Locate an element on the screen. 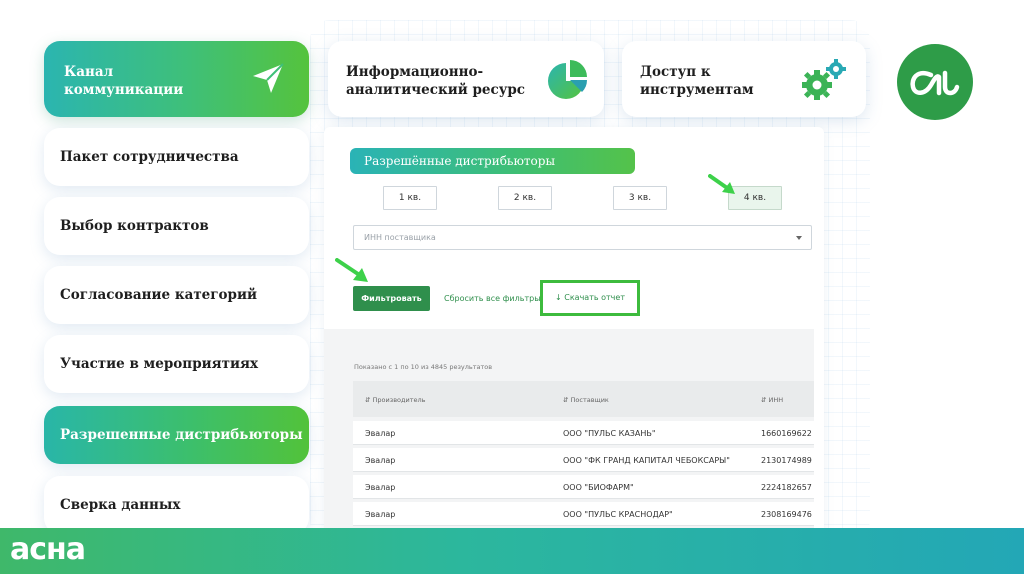  sidebar-item-categories: Согласование категорий is located at coordinates (176, 295).